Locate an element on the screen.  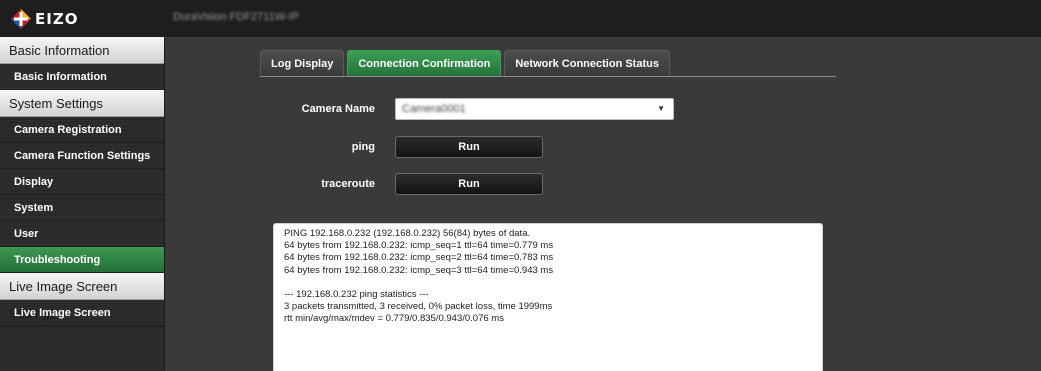
traceroute-row: traceroute Run is located at coordinates (384, 184).